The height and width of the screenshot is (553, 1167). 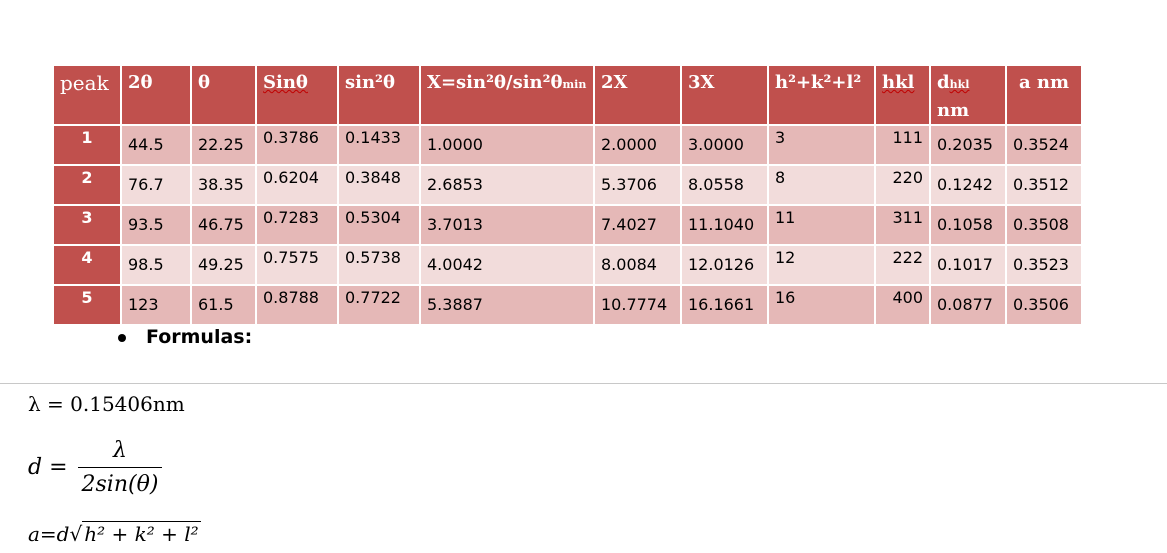 What do you see at coordinates (297, 185) in the screenshot?
I see `table-cell: 0.6204` at bounding box center [297, 185].